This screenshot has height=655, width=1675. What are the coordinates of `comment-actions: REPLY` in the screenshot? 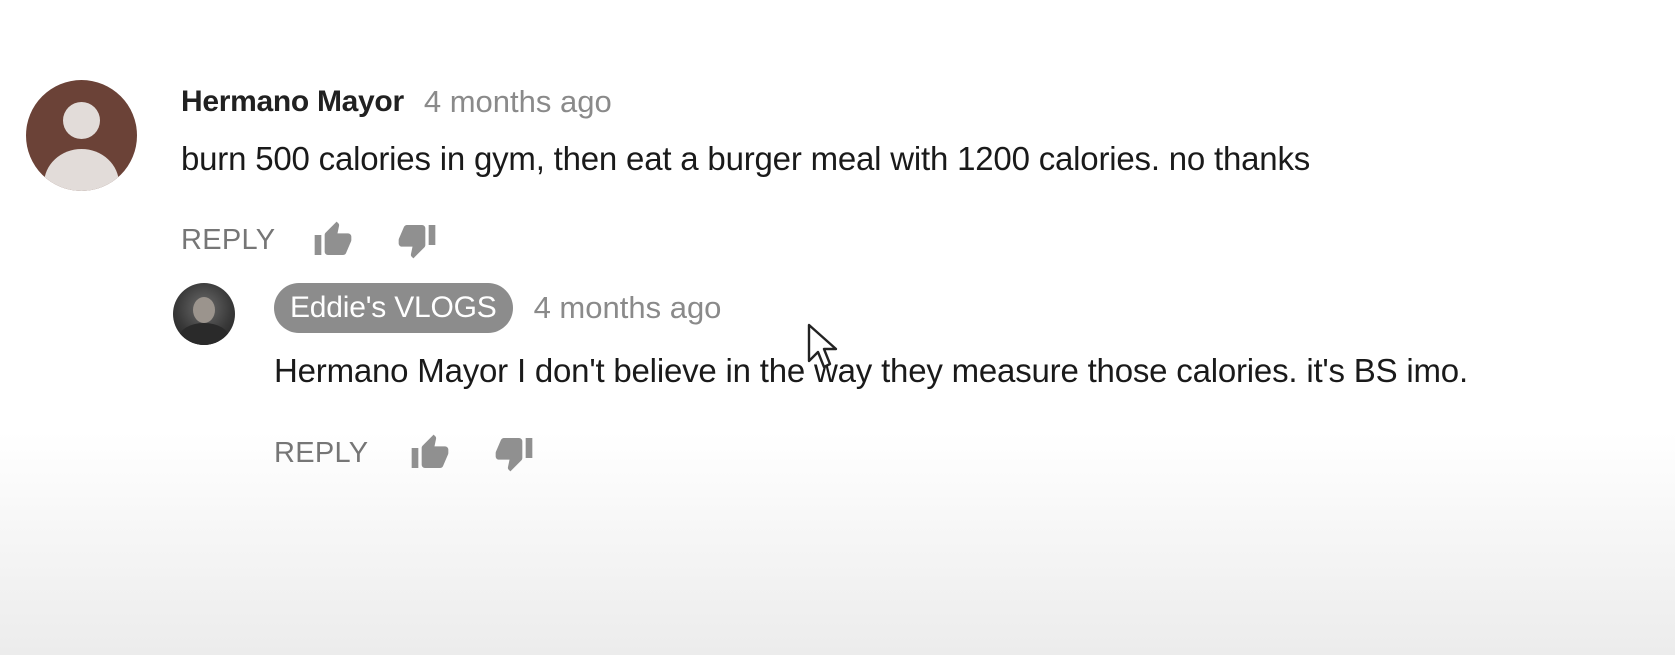 It's located at (891, 240).